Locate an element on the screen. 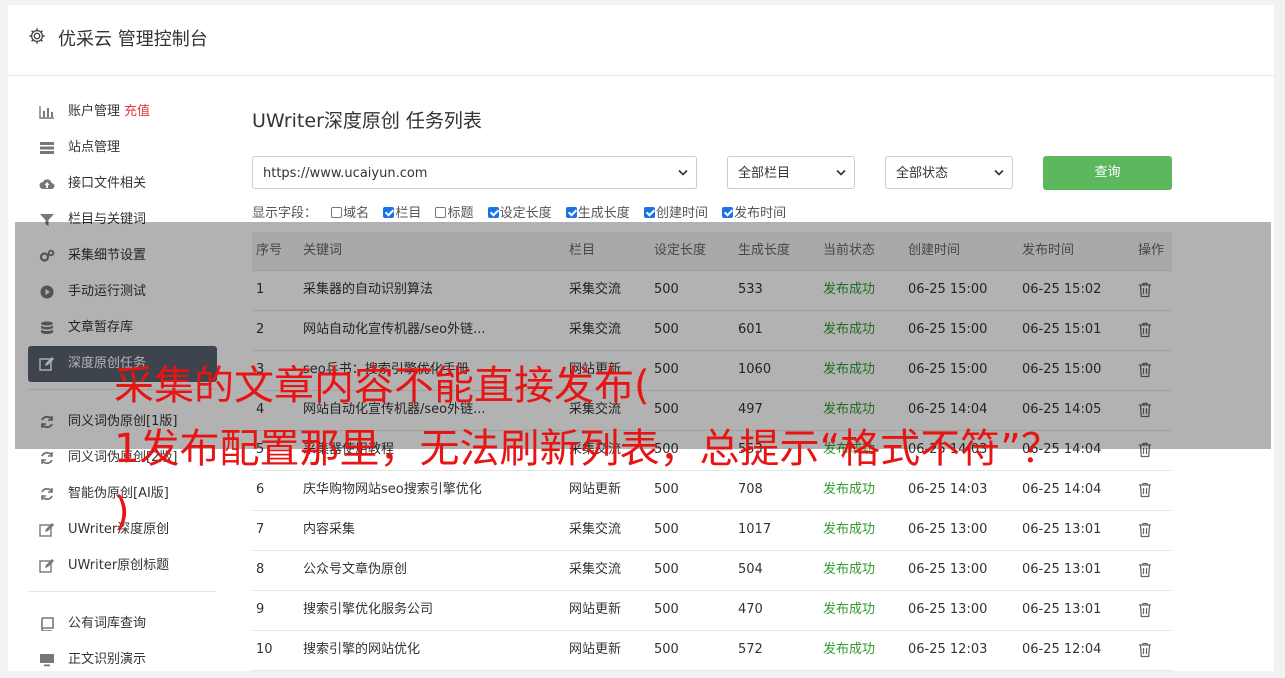 This screenshot has height=678, width=1285. monitor-icon is located at coordinates (47, 660).